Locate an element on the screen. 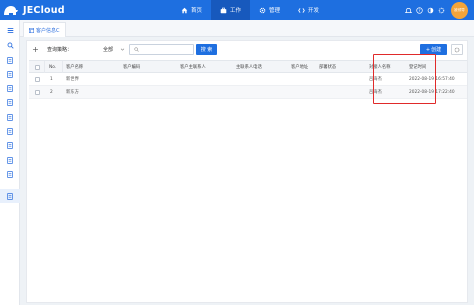  cell-customer-name: 新东方 is located at coordinates (72, 92).